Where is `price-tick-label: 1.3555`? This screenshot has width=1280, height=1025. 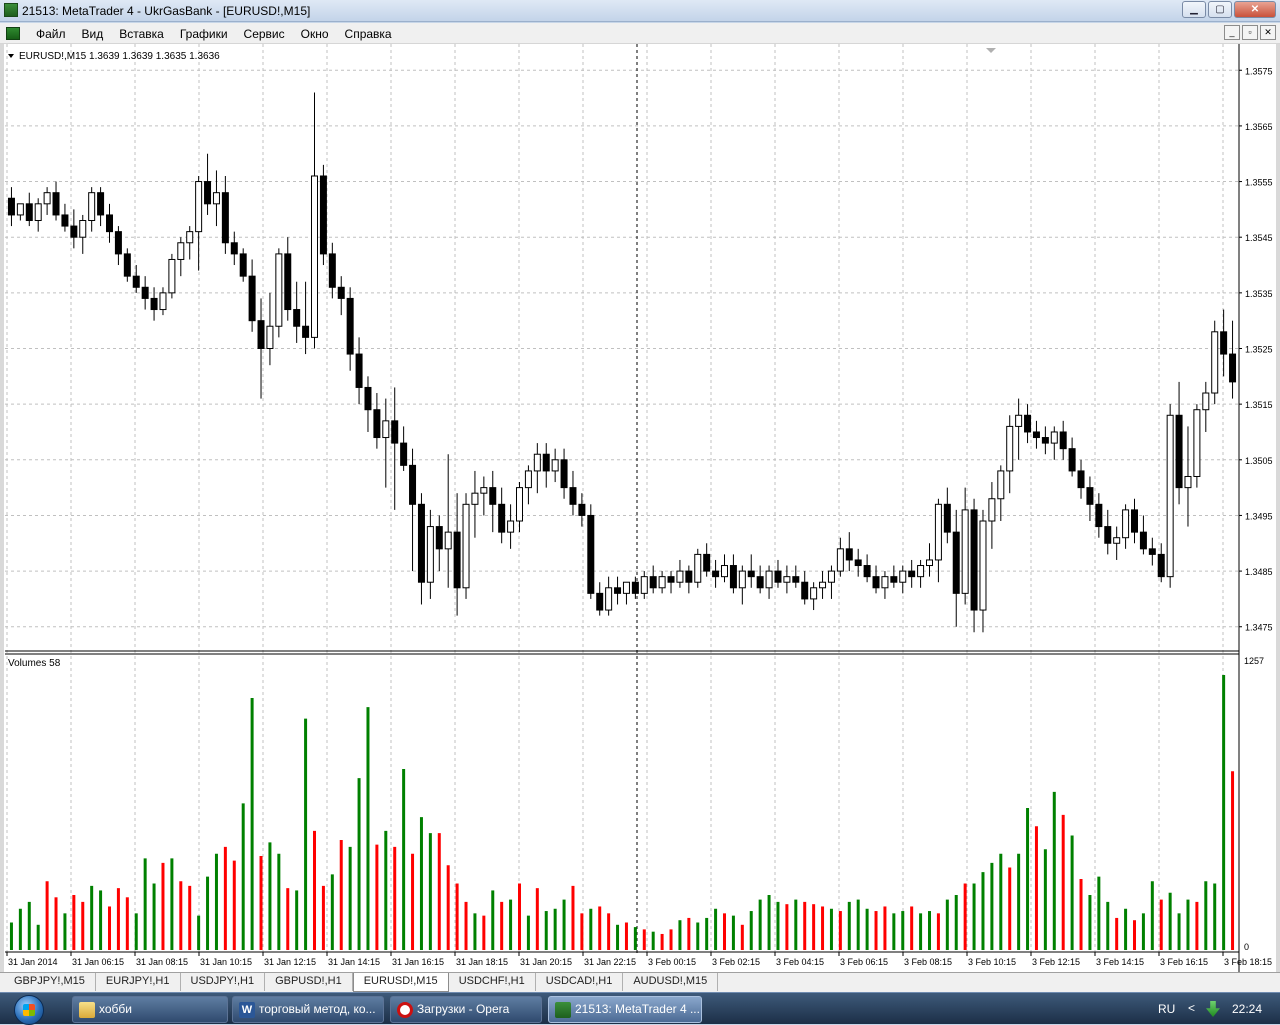
price-tick-label: 1.3555 is located at coordinates (1259, 183).